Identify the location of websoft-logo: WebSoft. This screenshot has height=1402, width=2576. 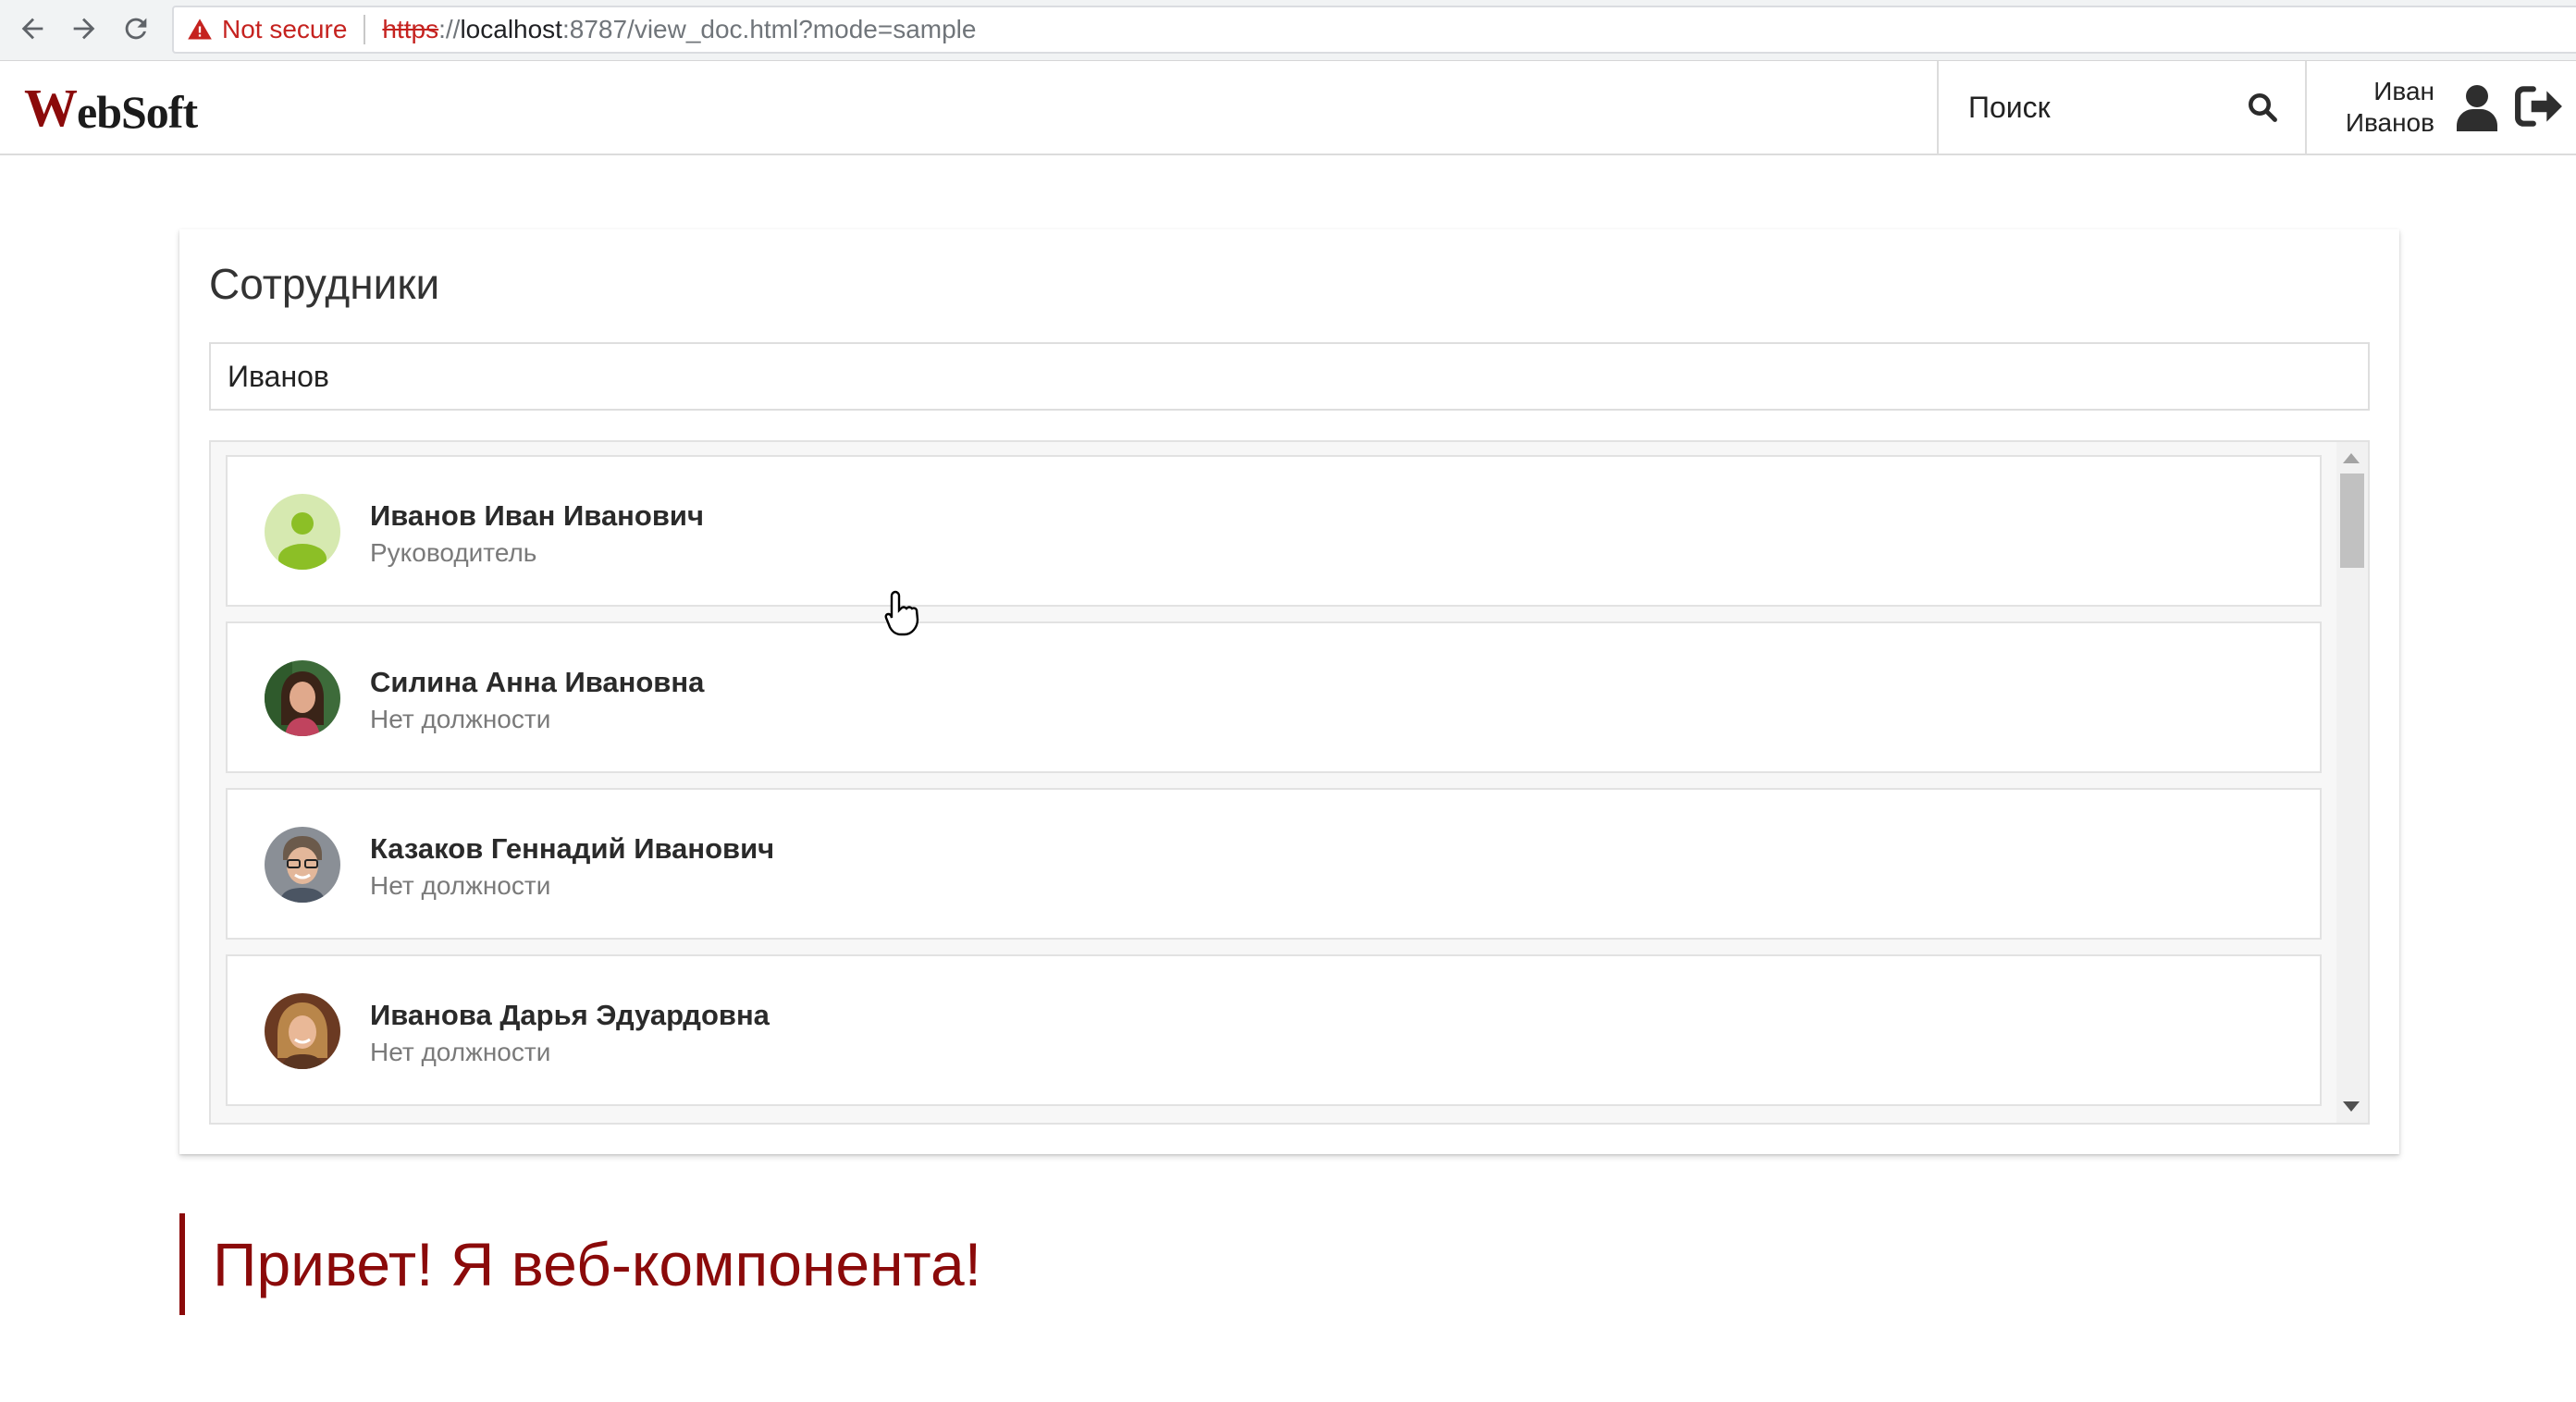
(111, 108).